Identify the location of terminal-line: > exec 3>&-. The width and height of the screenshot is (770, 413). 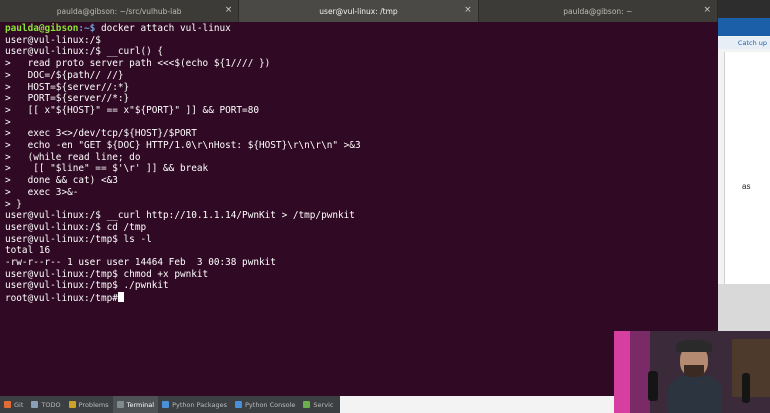
(42, 192).